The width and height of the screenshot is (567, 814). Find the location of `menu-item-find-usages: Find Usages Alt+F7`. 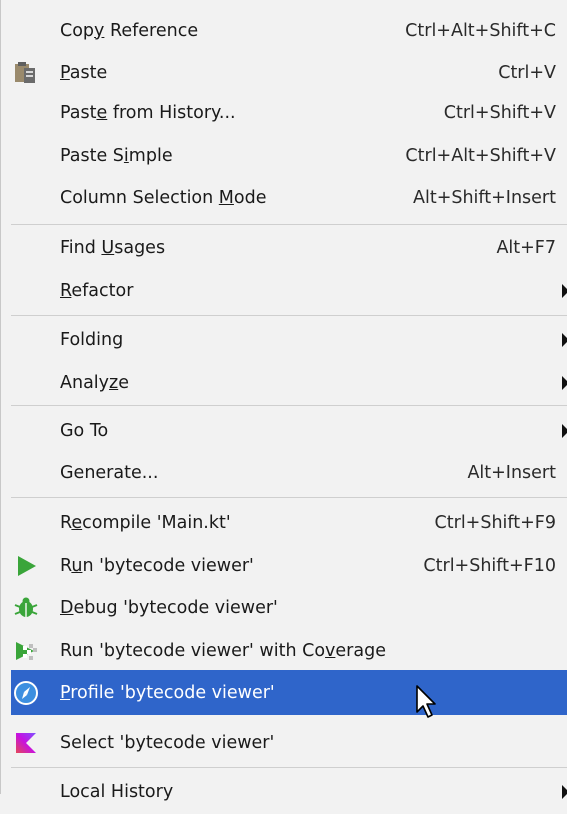

menu-item-find-usages: Find Usages Alt+F7 is located at coordinates (289, 247).